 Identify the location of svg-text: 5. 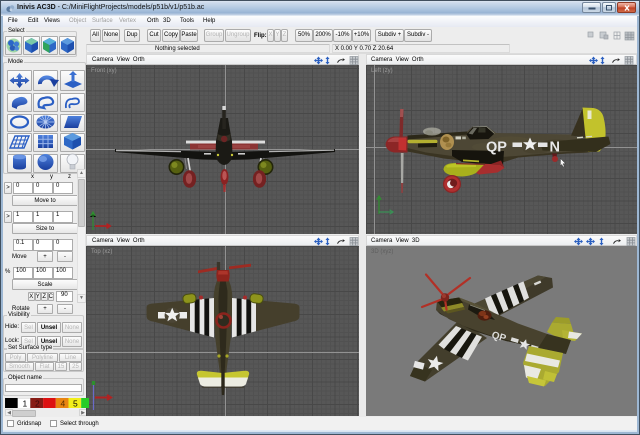
(75, 403).